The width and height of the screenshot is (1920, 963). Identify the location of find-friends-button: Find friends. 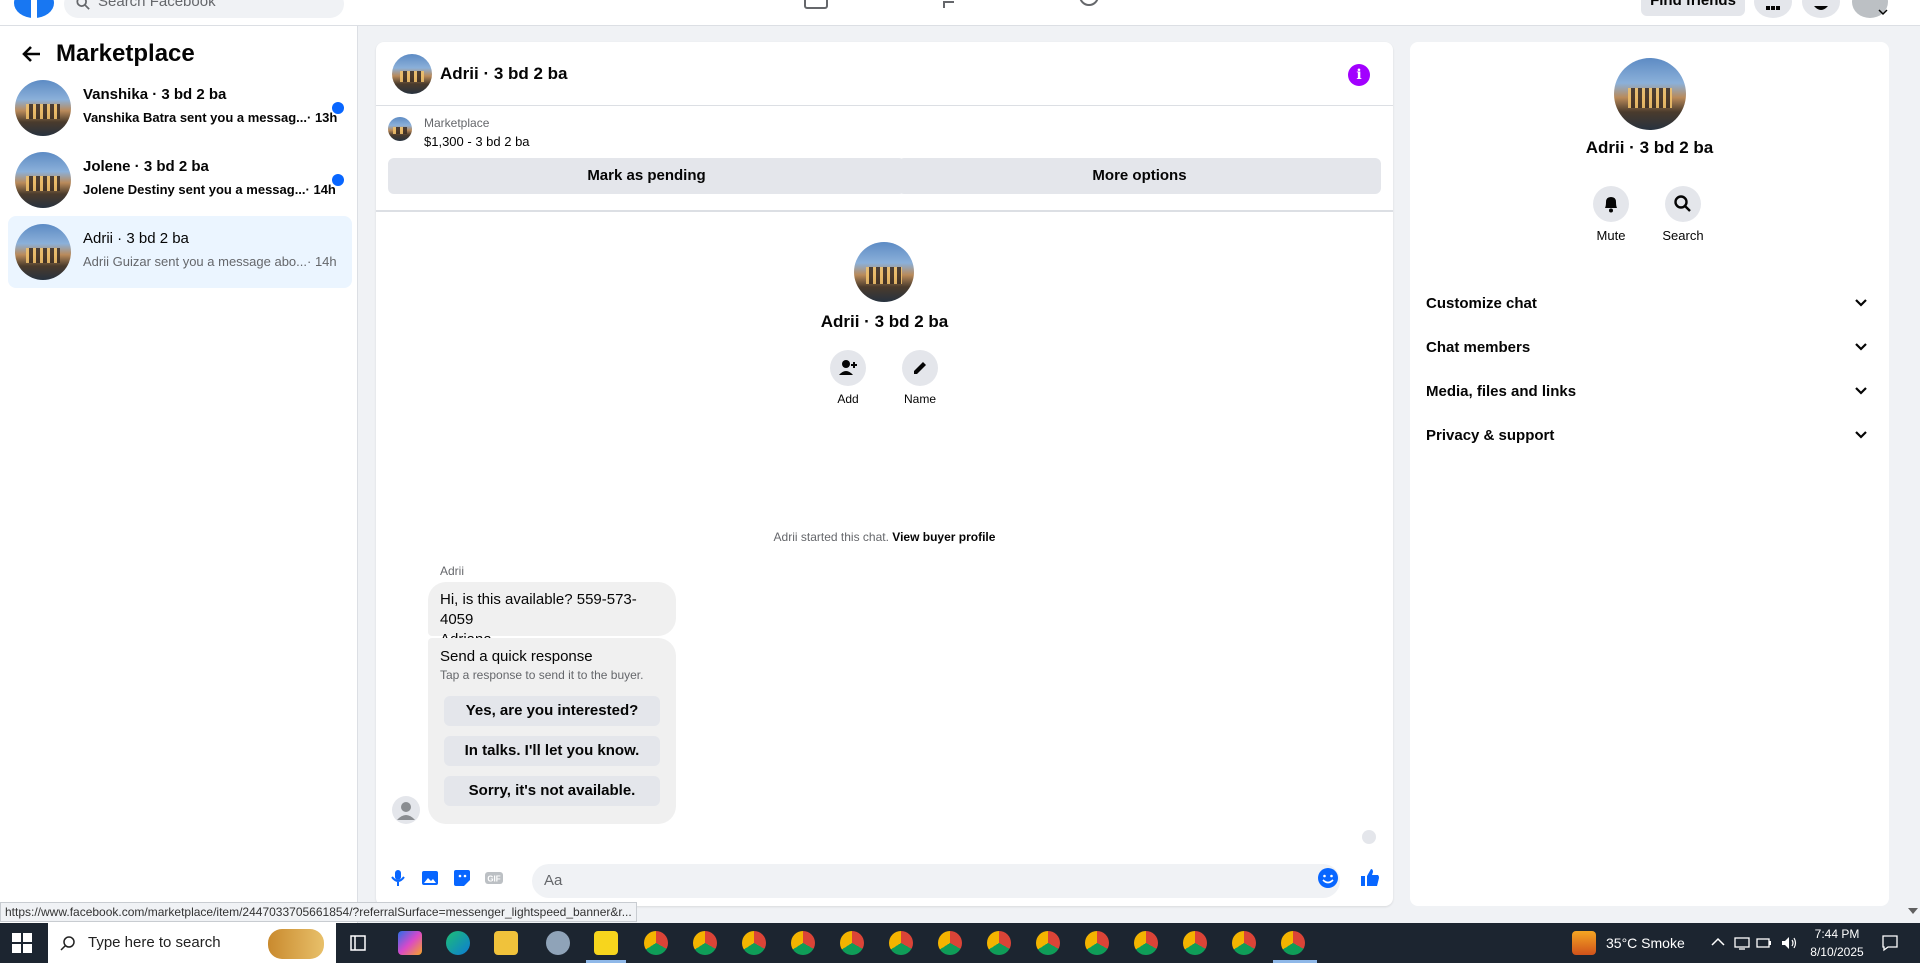
(1693, 8).